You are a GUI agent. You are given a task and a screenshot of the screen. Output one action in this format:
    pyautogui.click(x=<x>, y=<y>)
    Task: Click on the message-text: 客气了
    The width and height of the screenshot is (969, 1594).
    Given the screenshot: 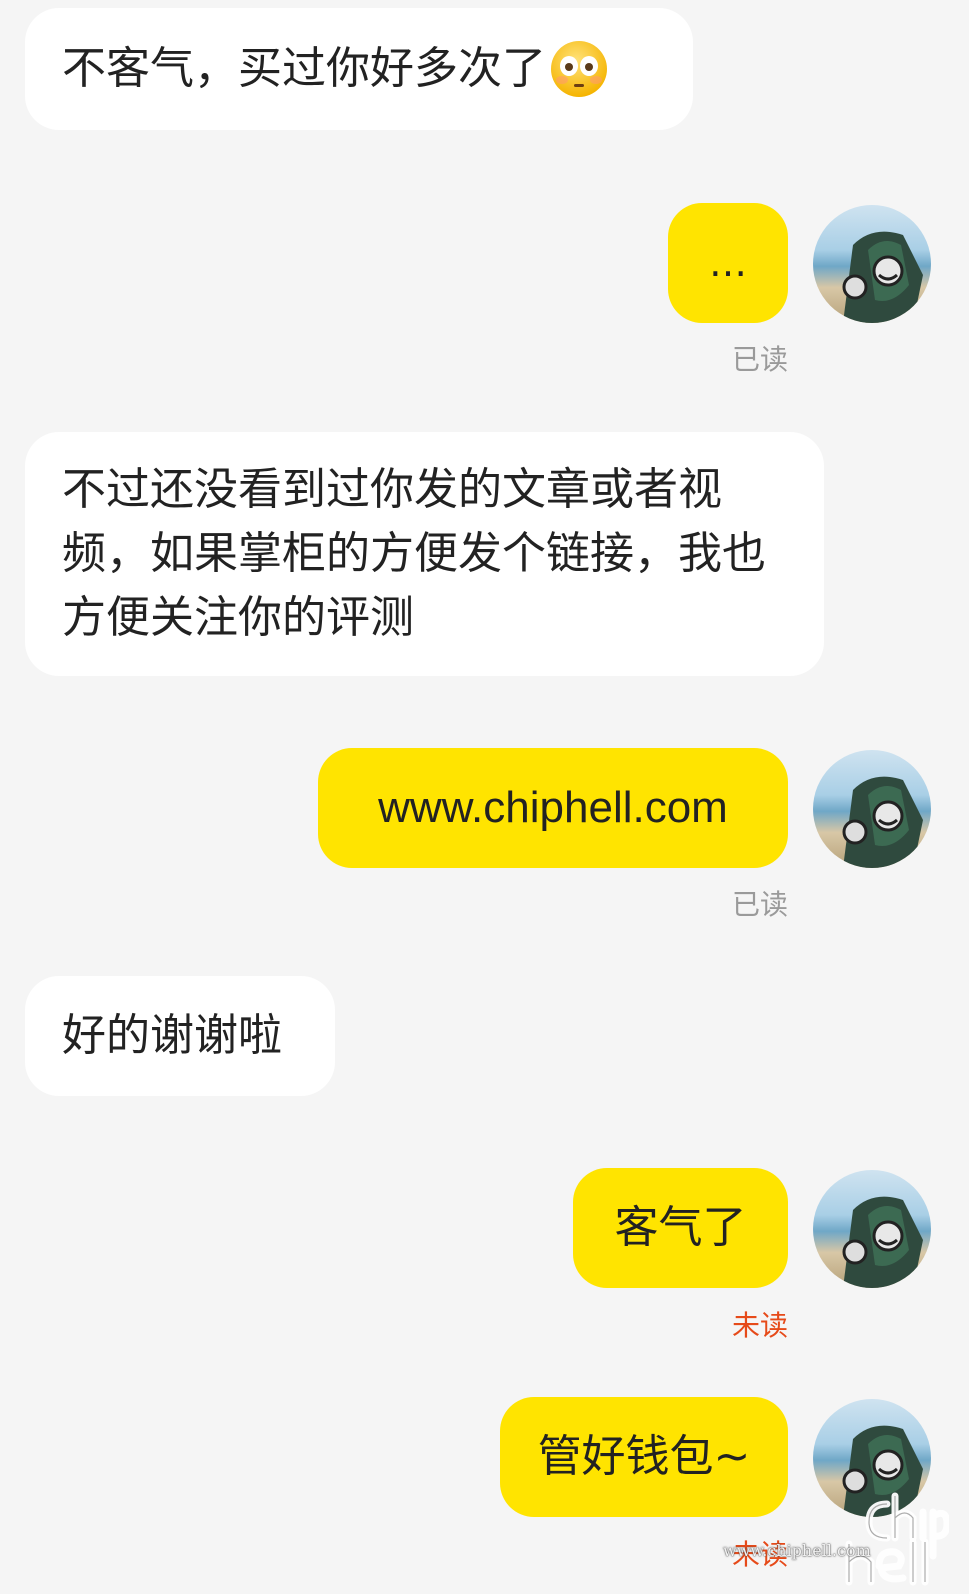 What is the action you would take?
    pyautogui.click(x=680, y=1227)
    